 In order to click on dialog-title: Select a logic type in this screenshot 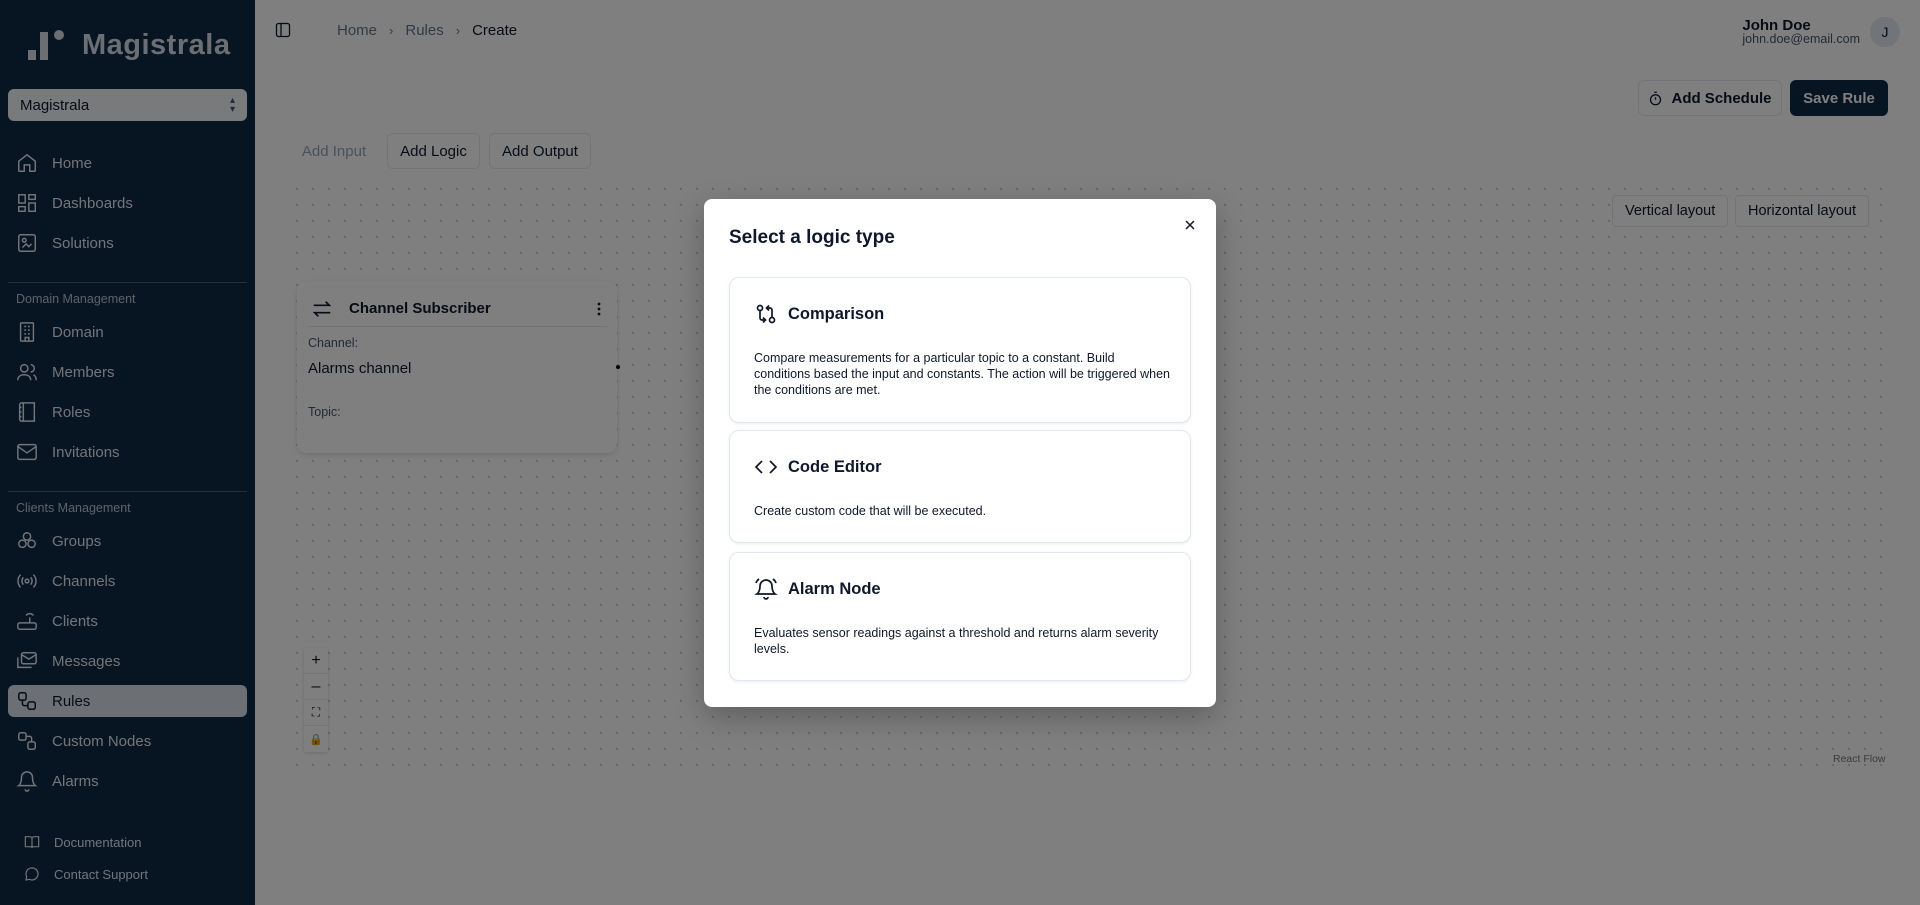, I will do `click(812, 237)`.